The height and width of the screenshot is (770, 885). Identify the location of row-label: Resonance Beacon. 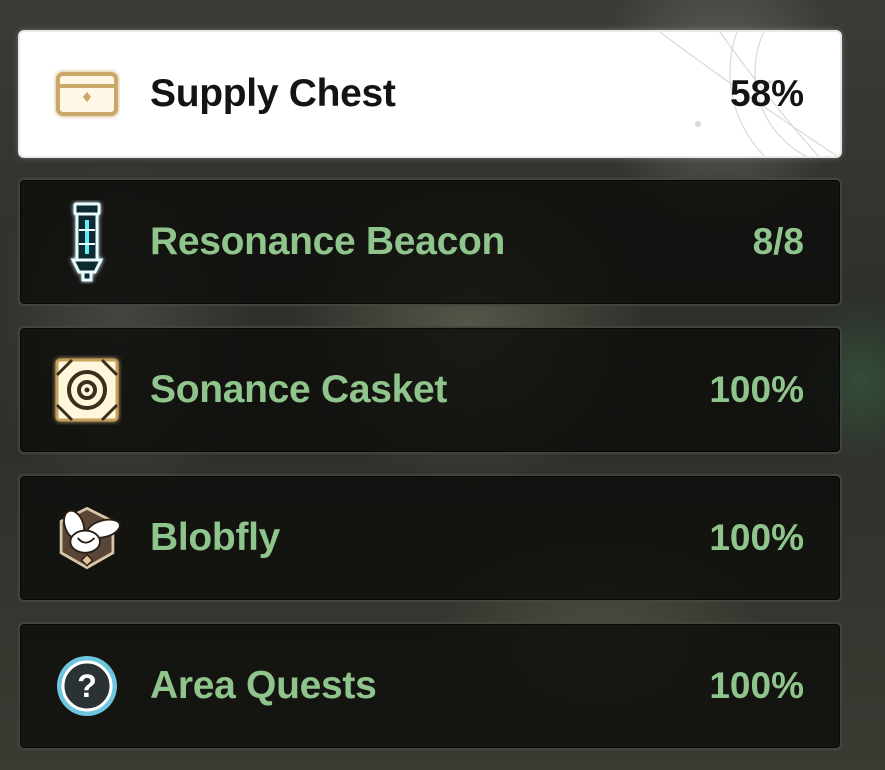
(327, 241).